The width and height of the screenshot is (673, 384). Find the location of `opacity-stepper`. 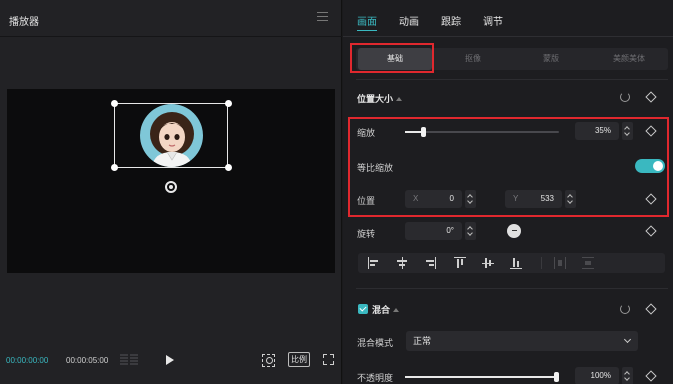

opacity-stepper is located at coordinates (627, 375).